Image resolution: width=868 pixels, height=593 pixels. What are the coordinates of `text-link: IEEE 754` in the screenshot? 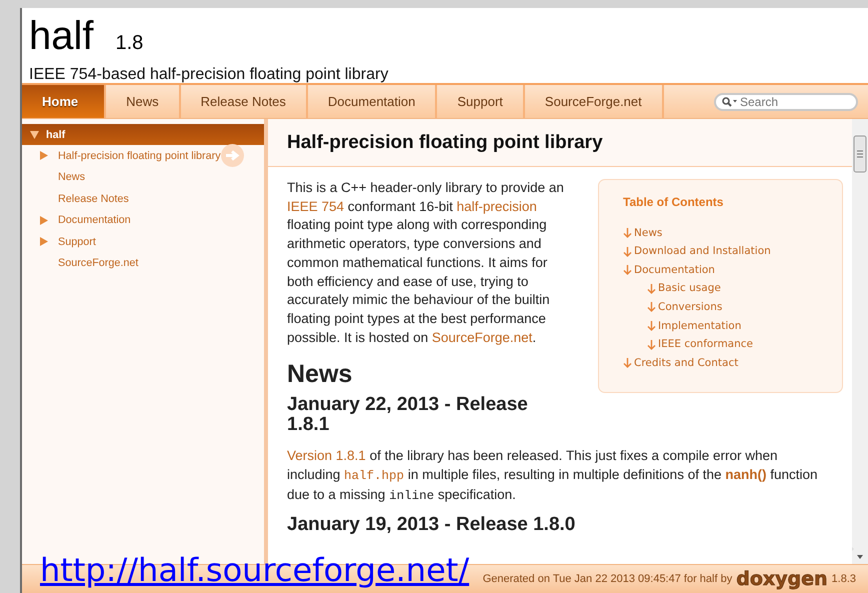 It's located at (315, 206).